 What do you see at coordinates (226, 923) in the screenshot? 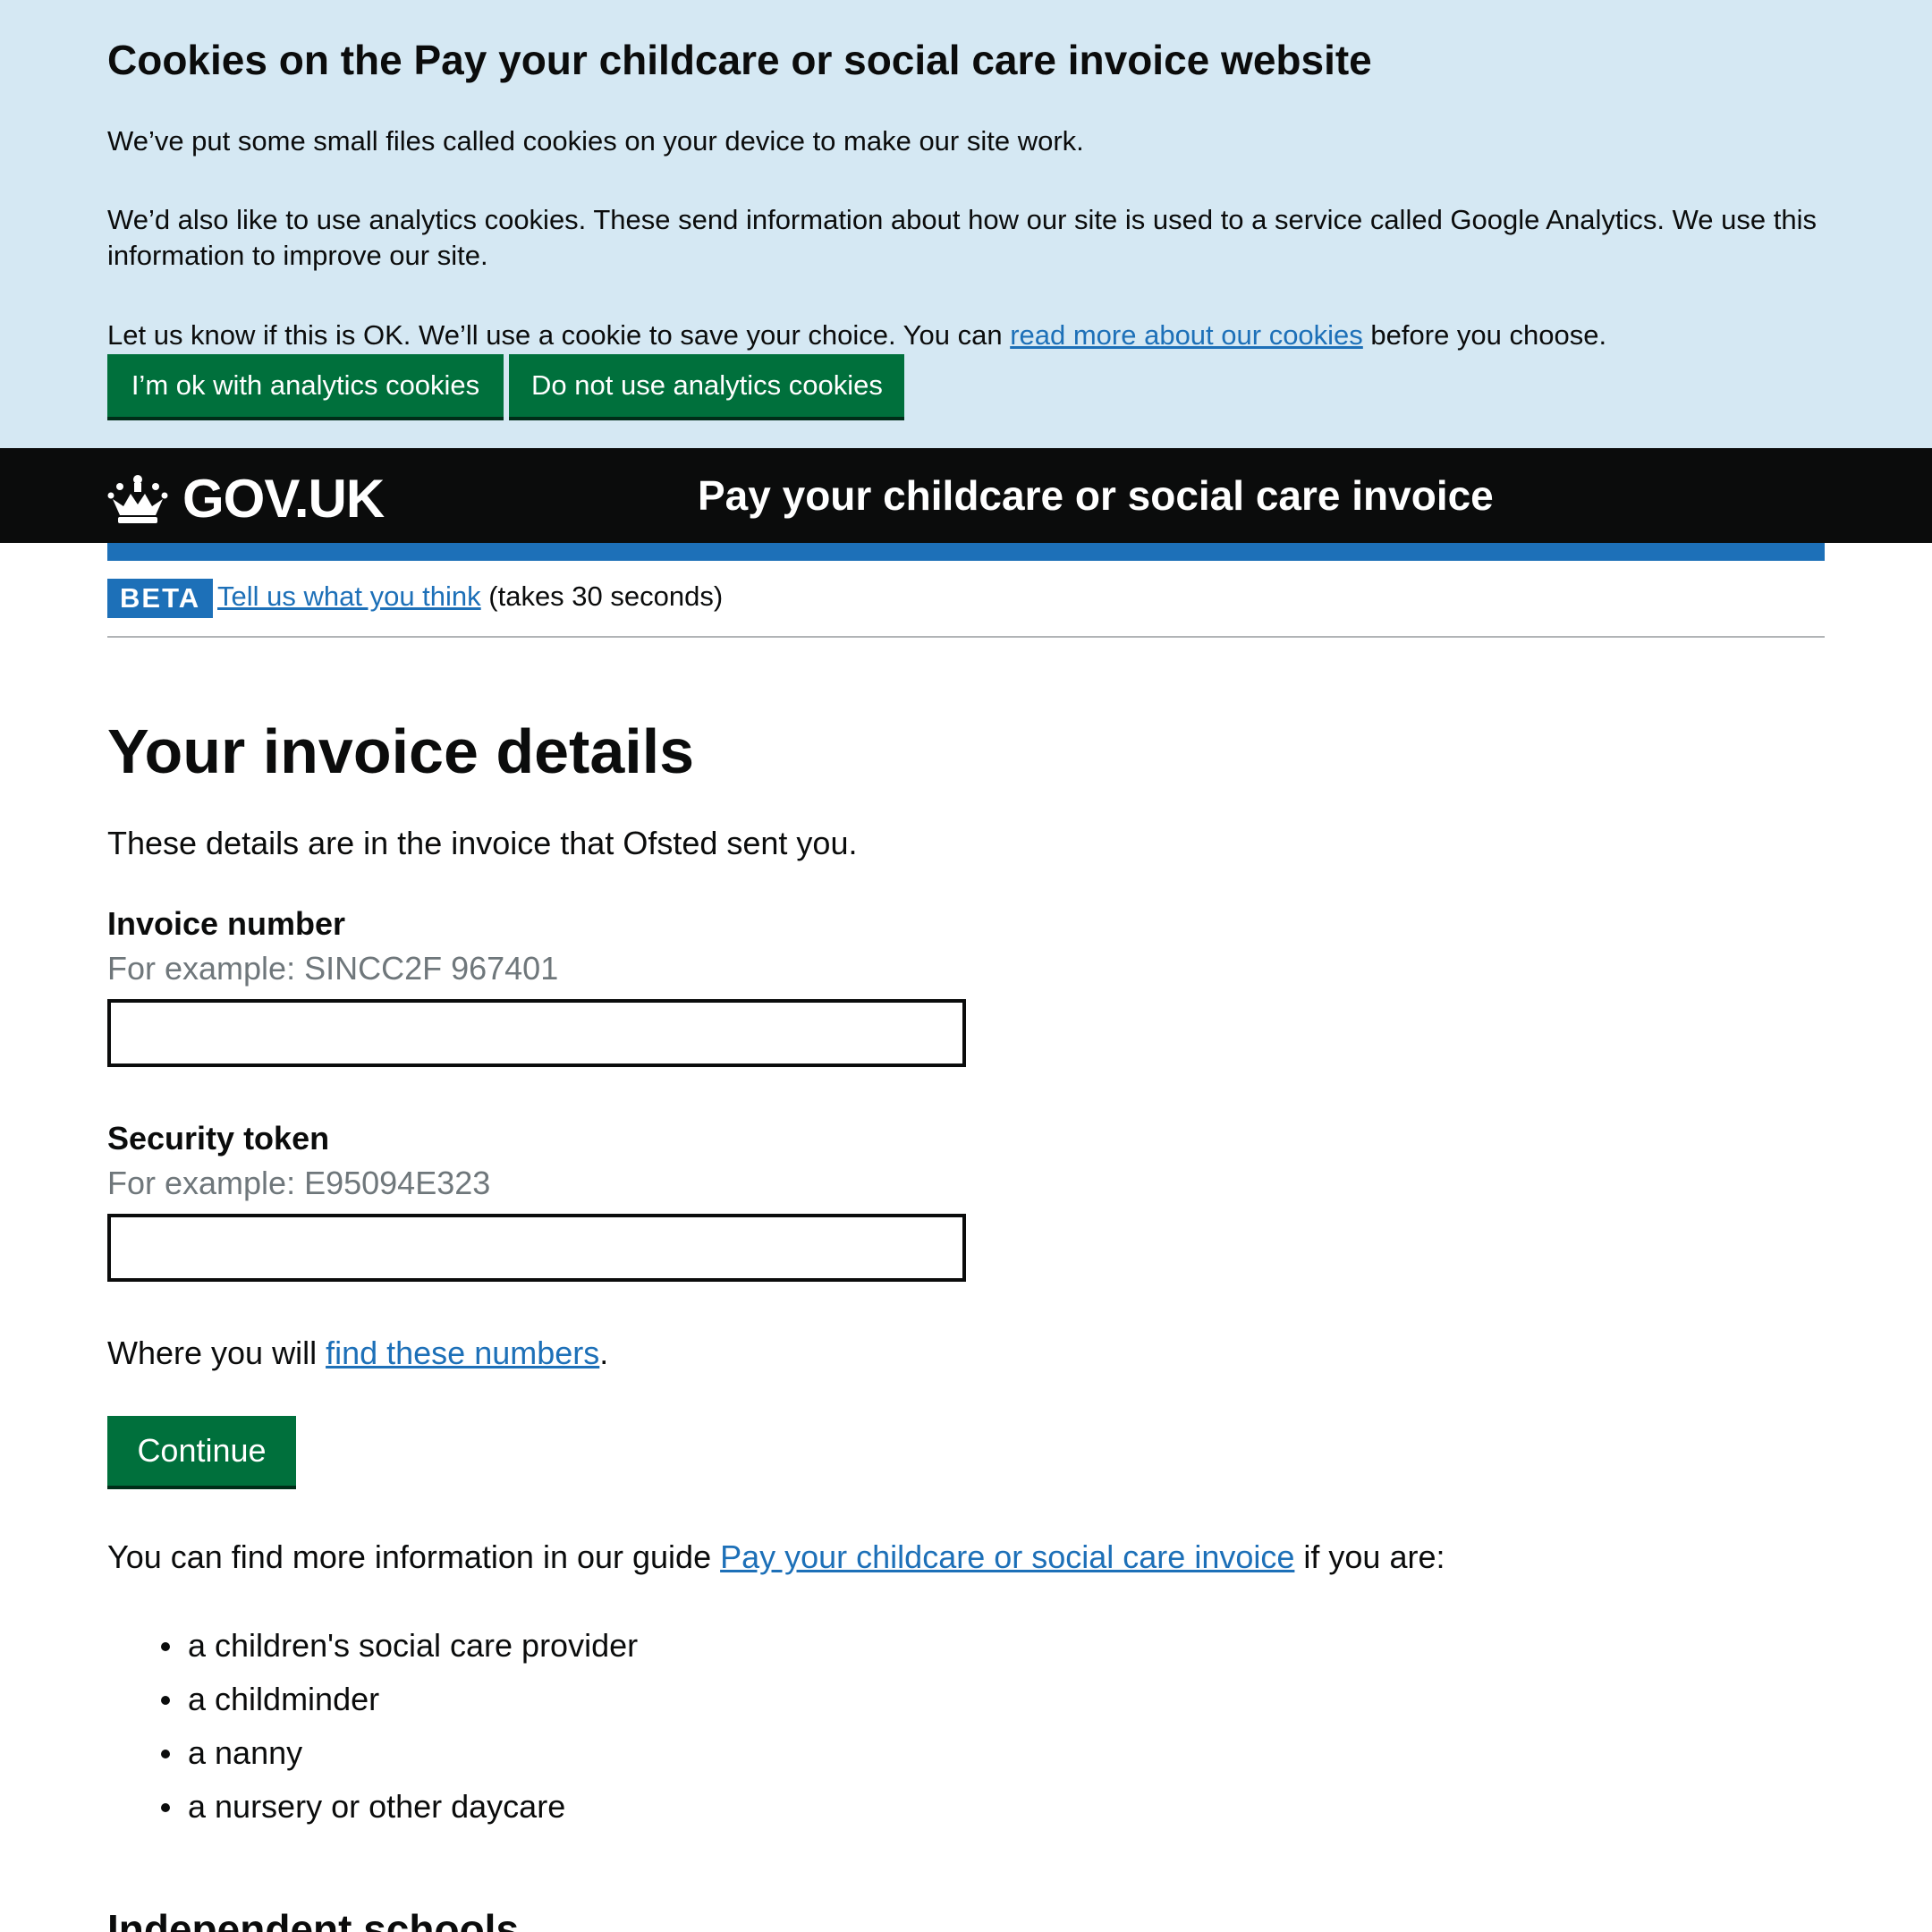
I see `invoice-number-label: Invoice number` at bounding box center [226, 923].